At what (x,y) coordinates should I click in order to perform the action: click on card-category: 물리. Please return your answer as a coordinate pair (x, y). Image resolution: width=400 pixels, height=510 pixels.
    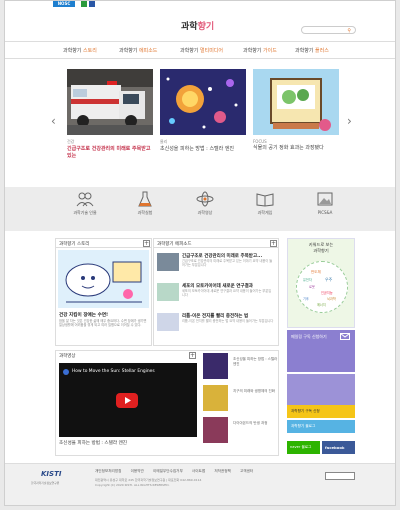
    Looking at the image, I should click on (164, 141).